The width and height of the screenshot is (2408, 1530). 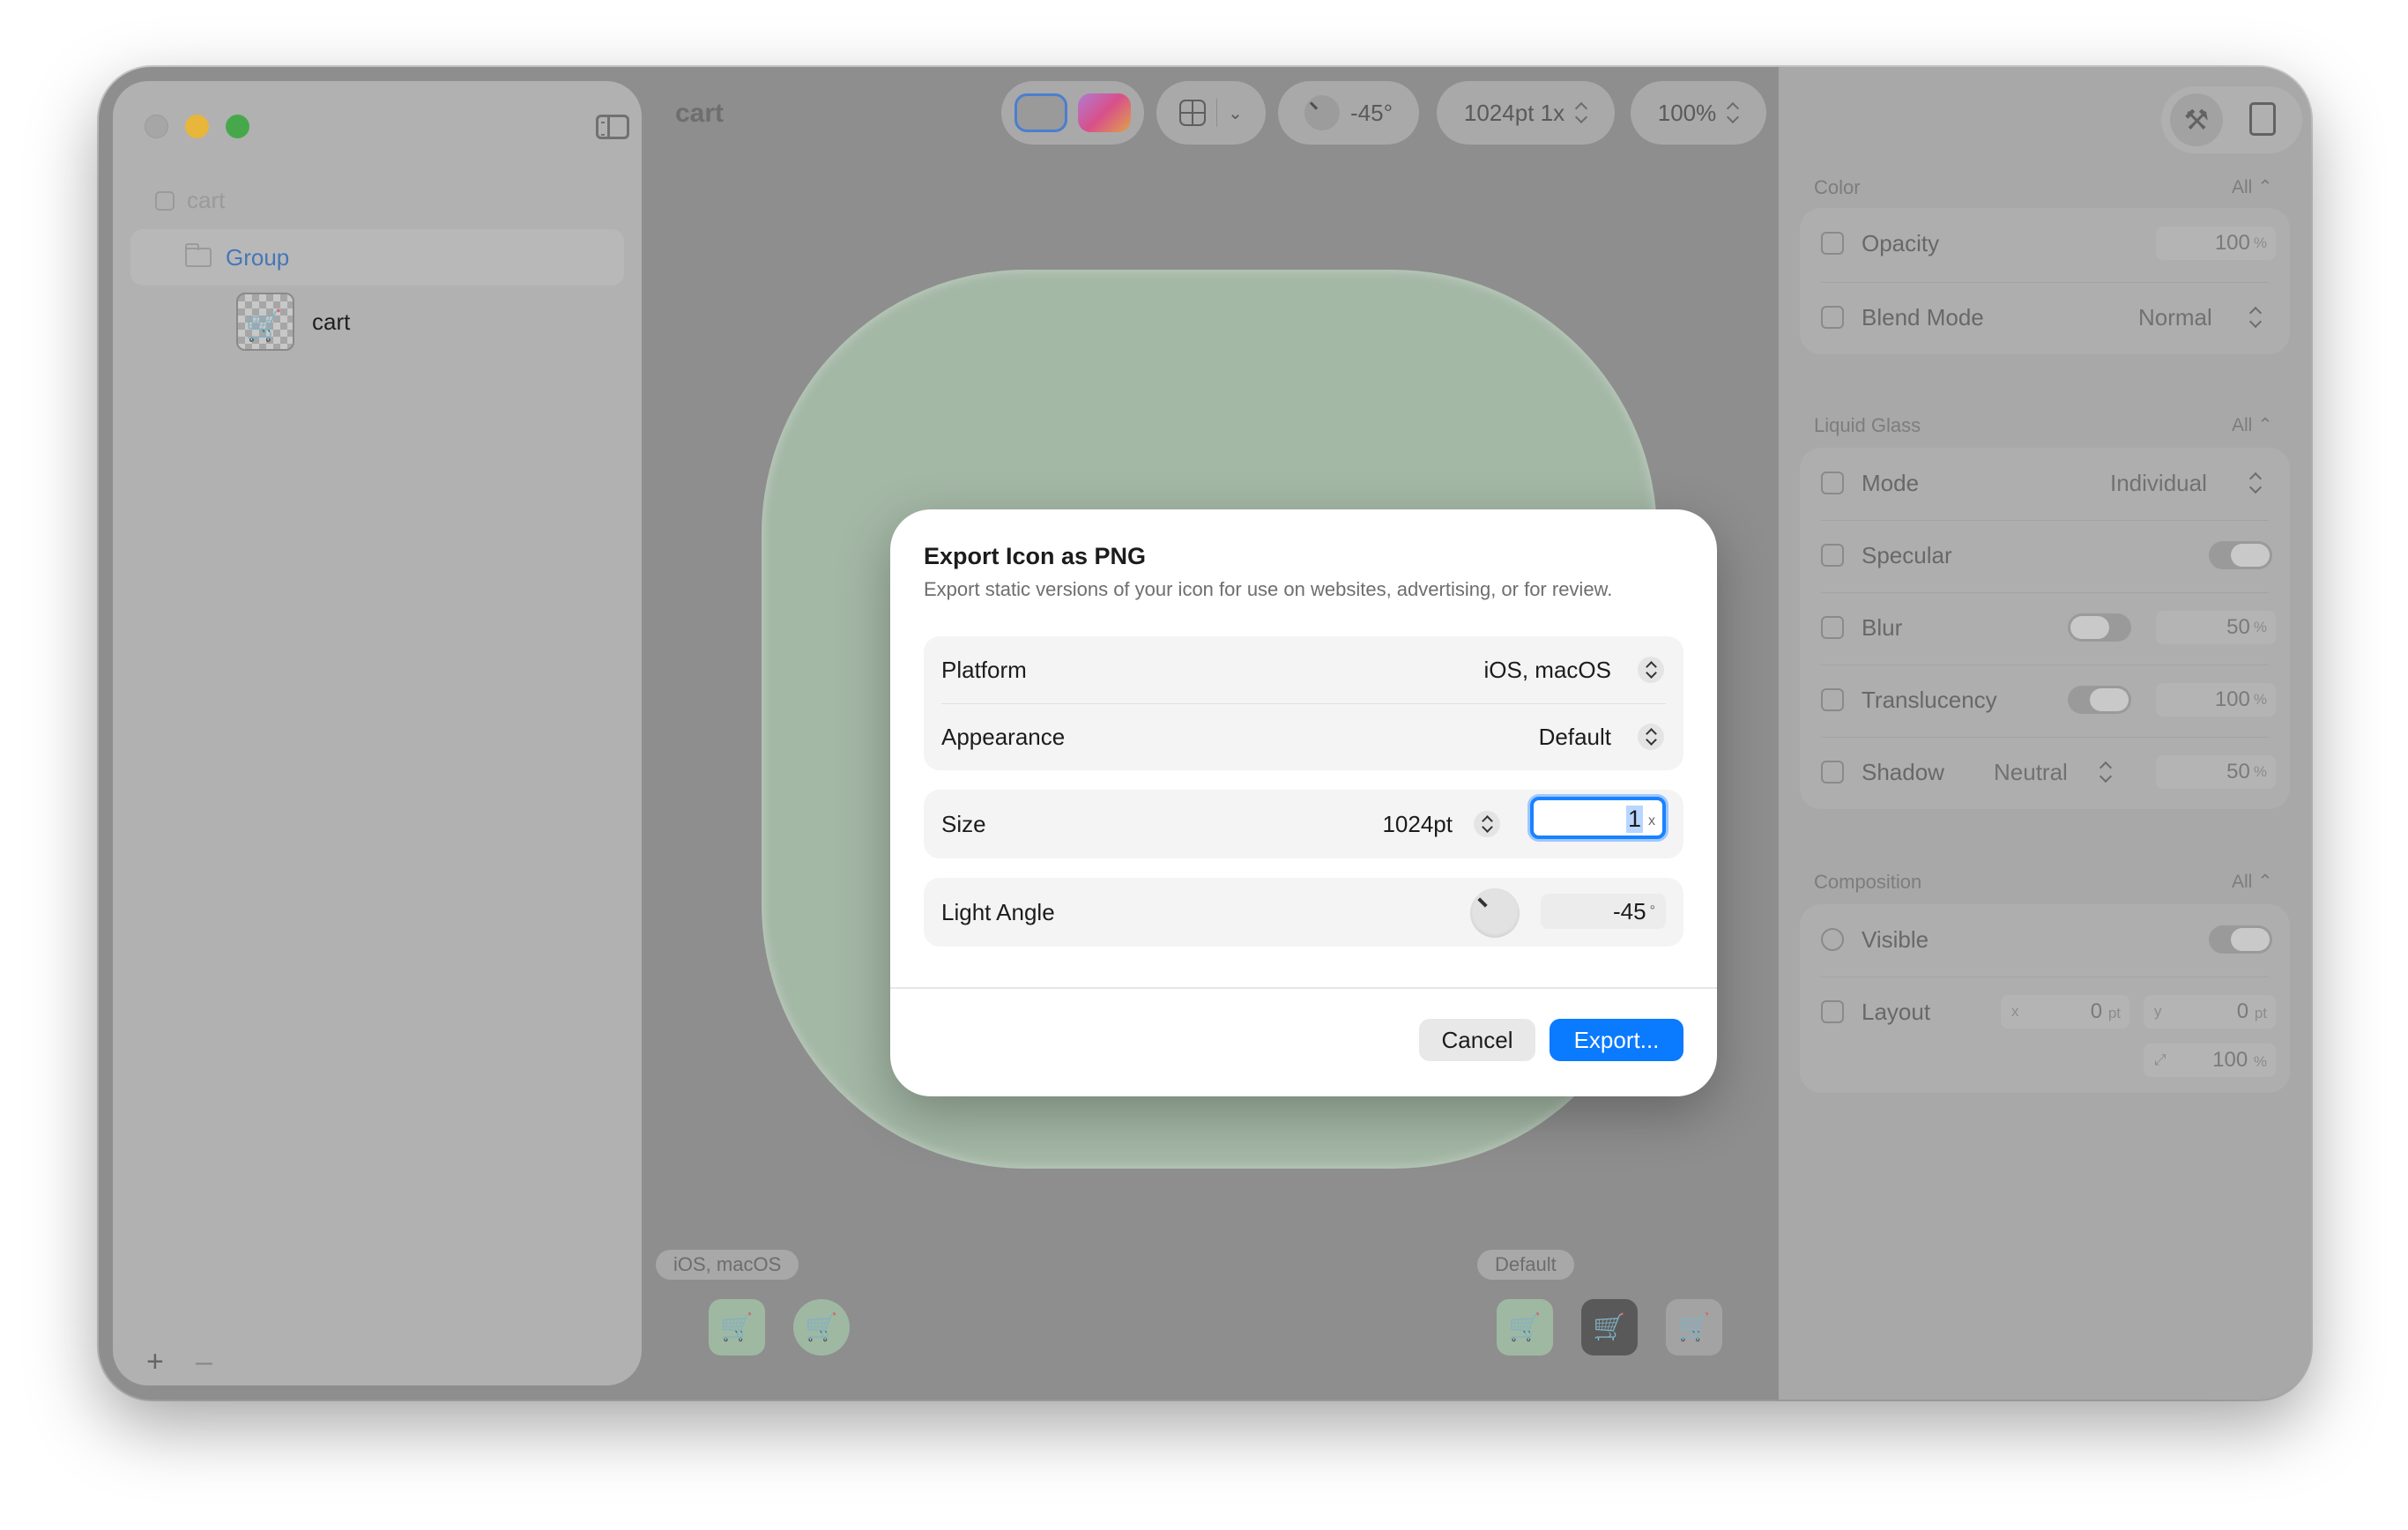 What do you see at coordinates (1303, 988) in the screenshot?
I see `dialog-divider` at bounding box center [1303, 988].